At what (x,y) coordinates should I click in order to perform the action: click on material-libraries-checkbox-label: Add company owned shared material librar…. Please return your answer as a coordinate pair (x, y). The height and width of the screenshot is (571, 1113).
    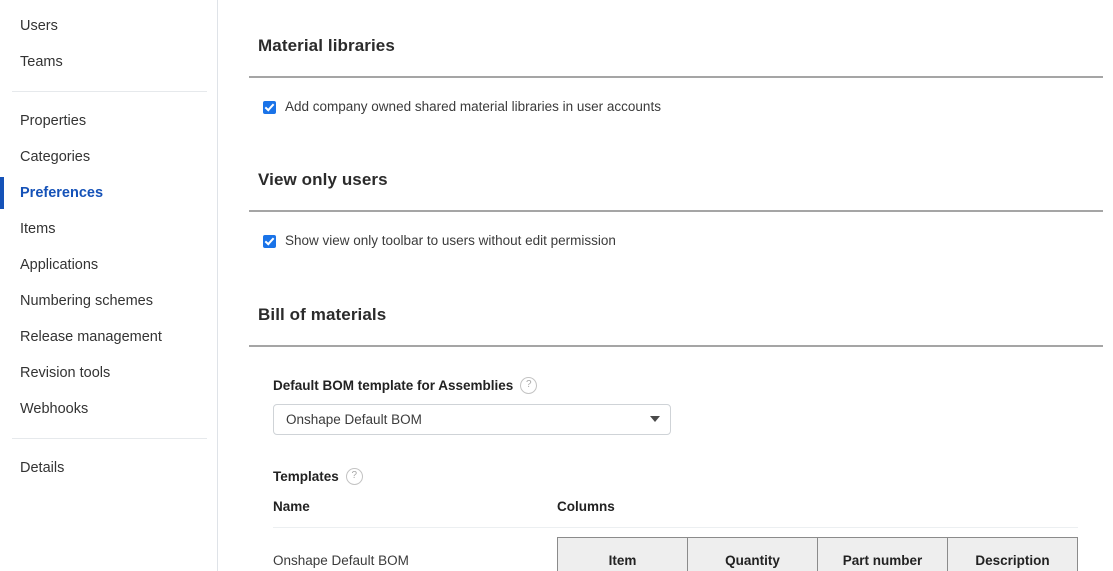
    Looking at the image, I should click on (473, 107).